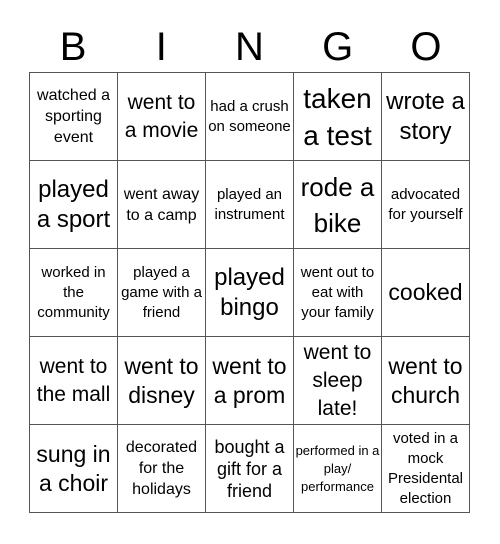 The image size is (500, 544). I want to click on cell-text: advocated for yourself, so click(425, 204).